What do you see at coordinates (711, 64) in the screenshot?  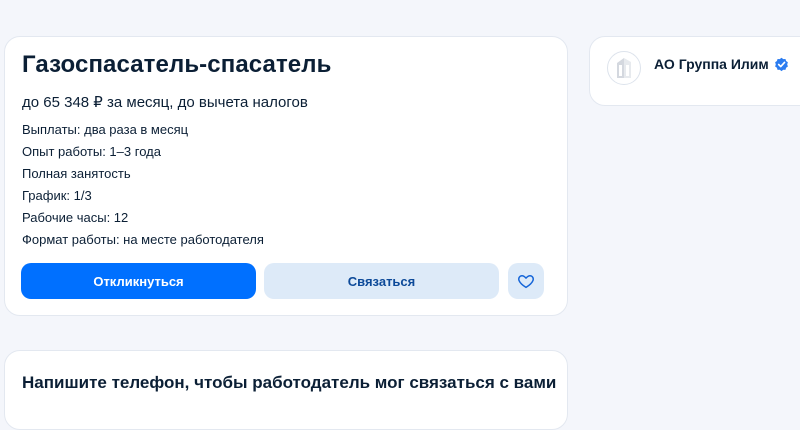 I see `employer-name: АО Группа Илим` at bounding box center [711, 64].